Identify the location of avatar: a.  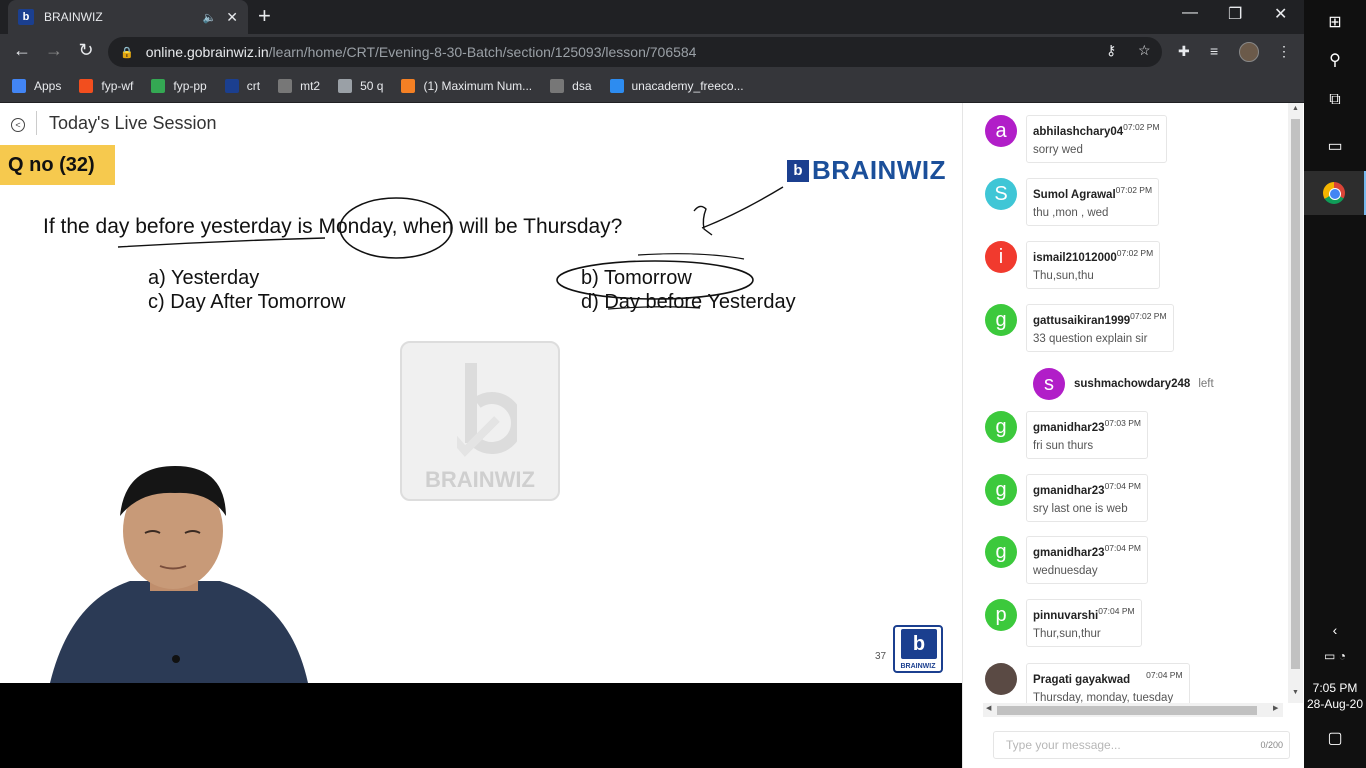
(1001, 131).